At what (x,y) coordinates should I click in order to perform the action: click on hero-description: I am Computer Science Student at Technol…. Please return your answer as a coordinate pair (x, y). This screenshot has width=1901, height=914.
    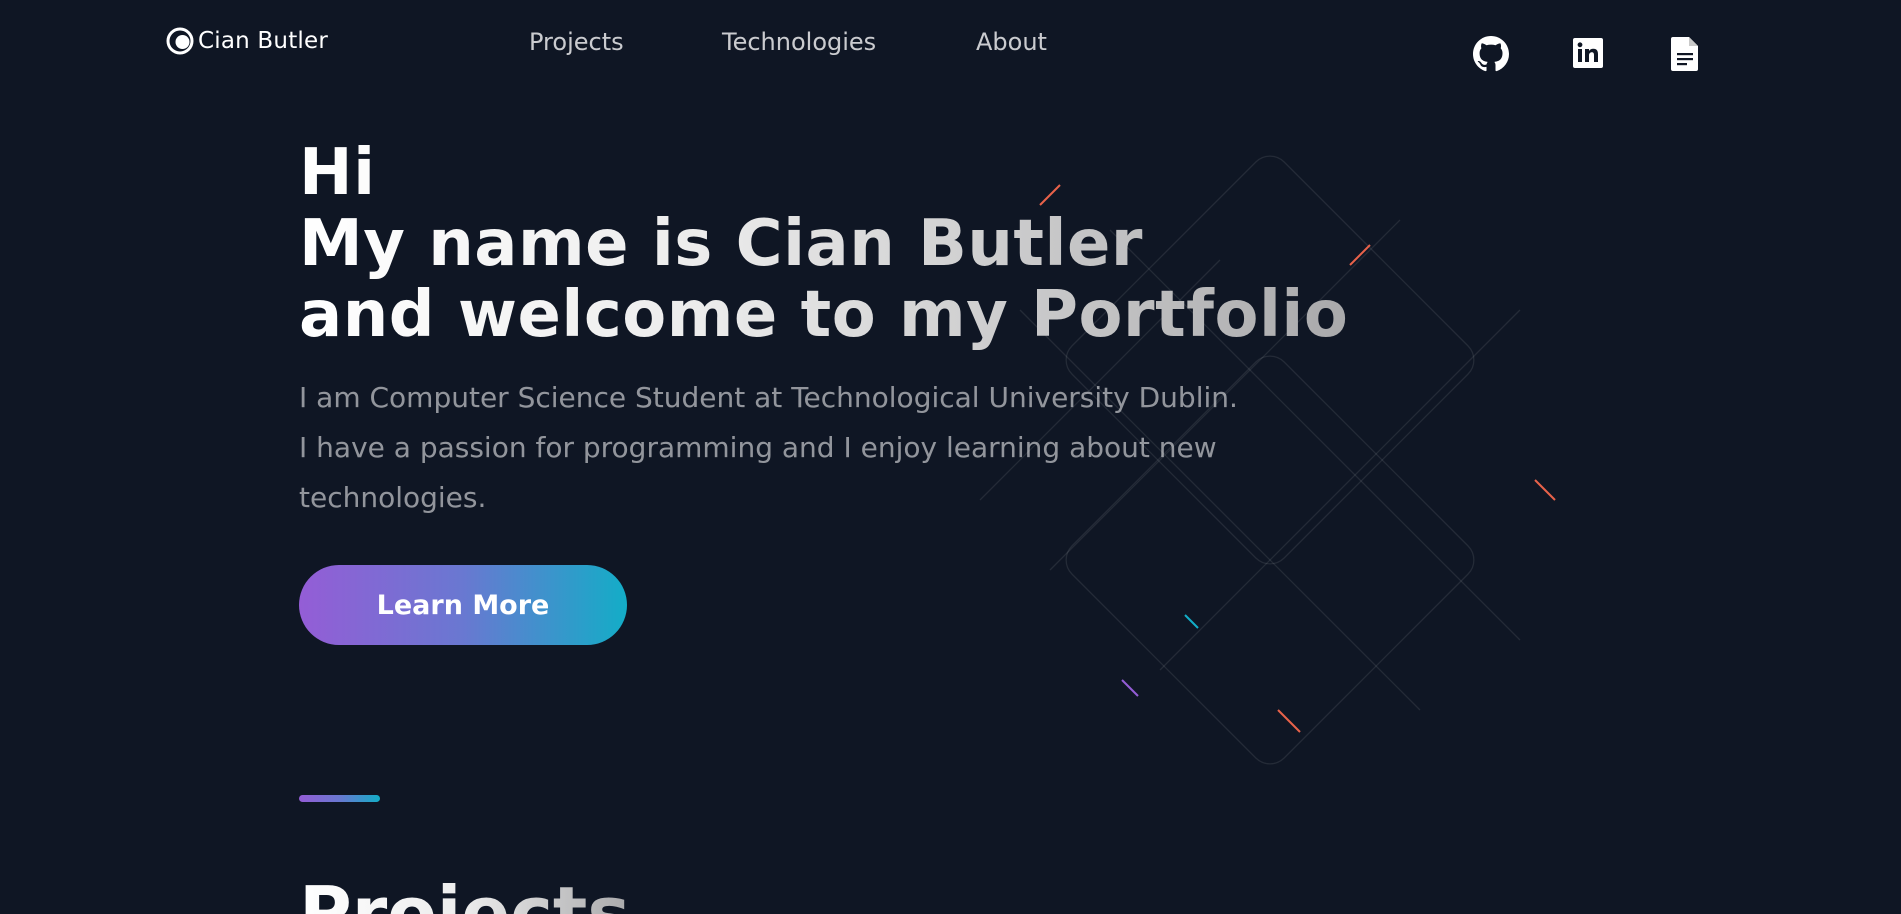
    Looking at the image, I should click on (789, 448).